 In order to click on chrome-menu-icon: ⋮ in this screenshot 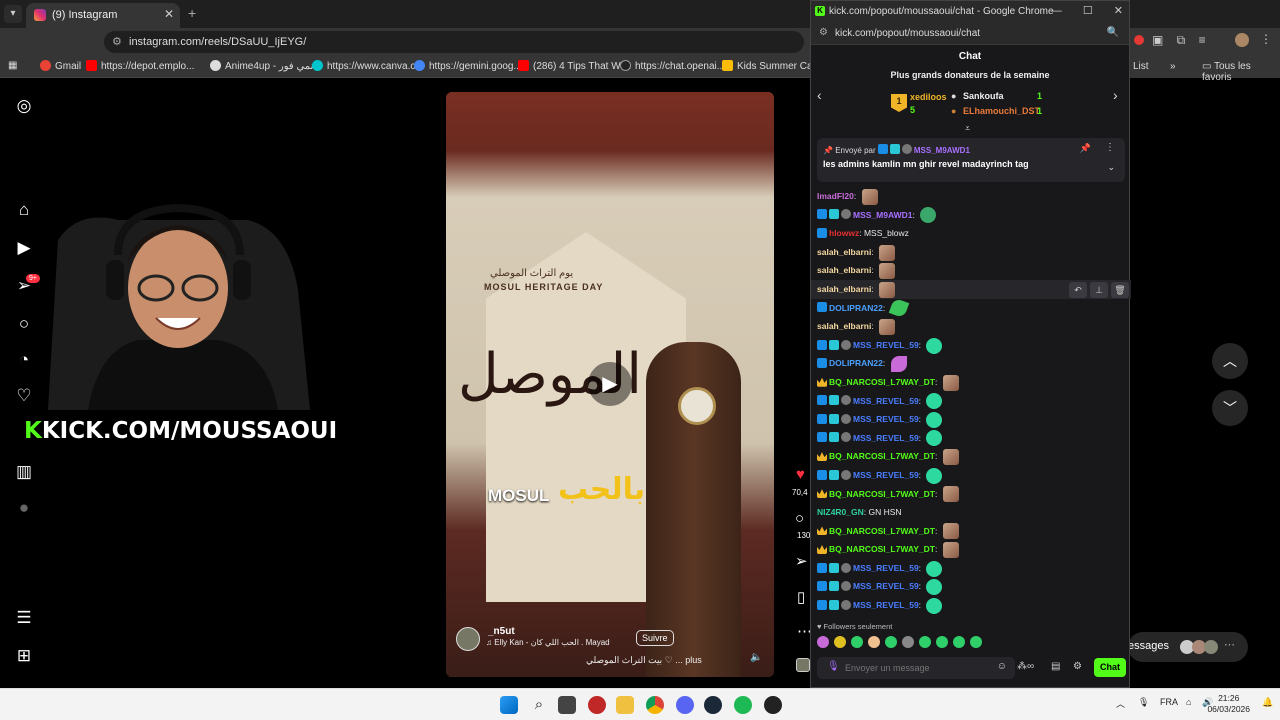, I will do `click(1266, 39)`.